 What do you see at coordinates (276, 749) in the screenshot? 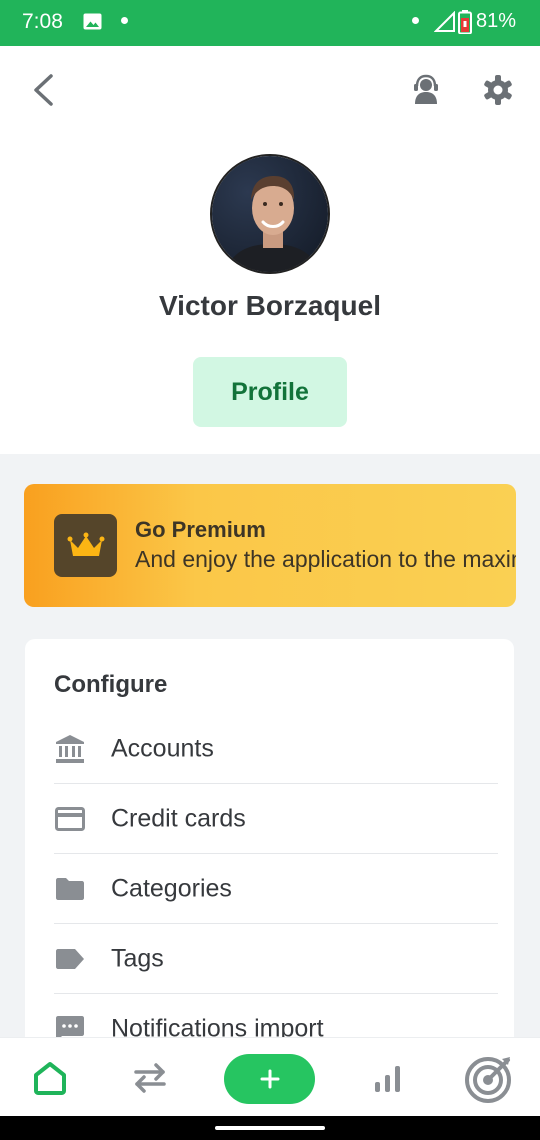
I see `menu-item-accounts: Accounts` at bounding box center [276, 749].